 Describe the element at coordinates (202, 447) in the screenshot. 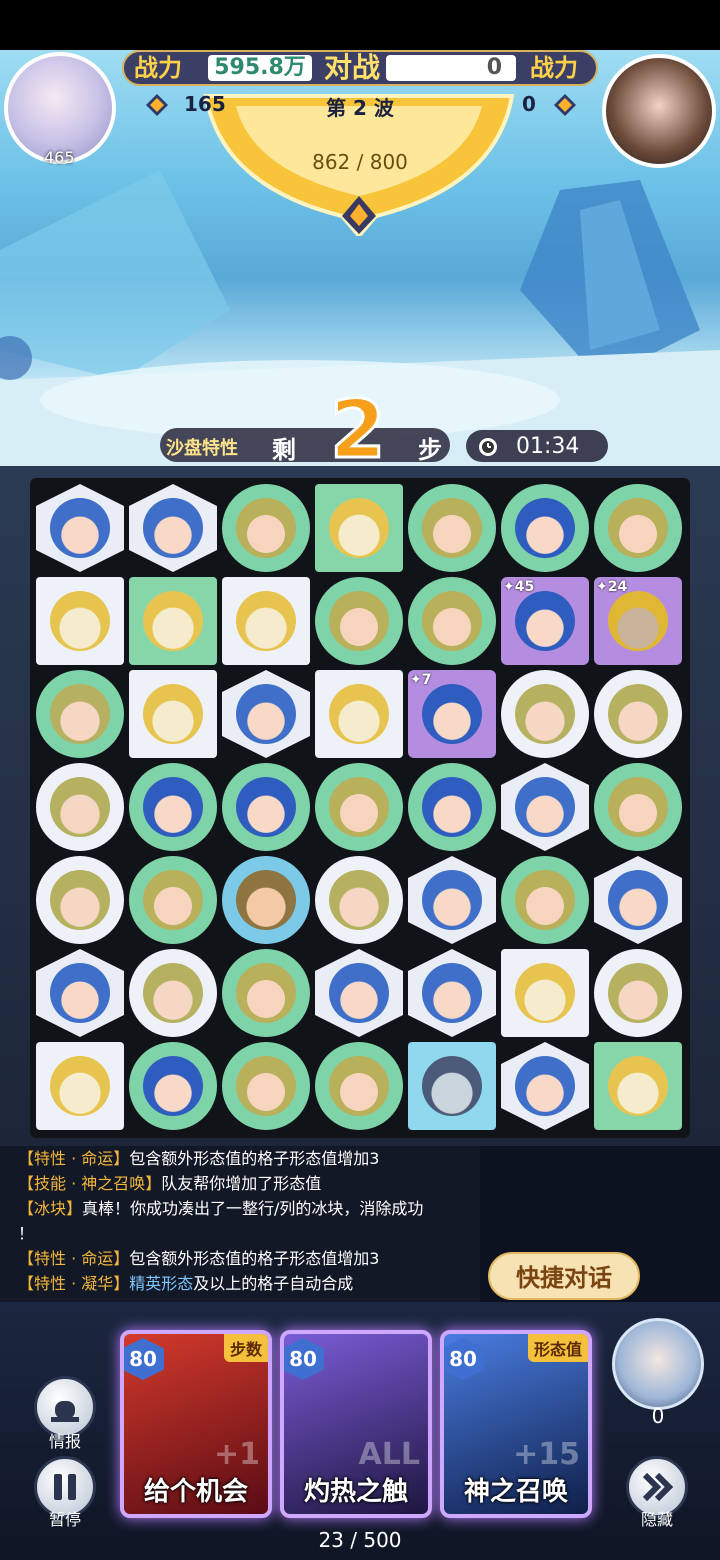

I see `sandplate-trait-button: 沙盘特性` at that location.